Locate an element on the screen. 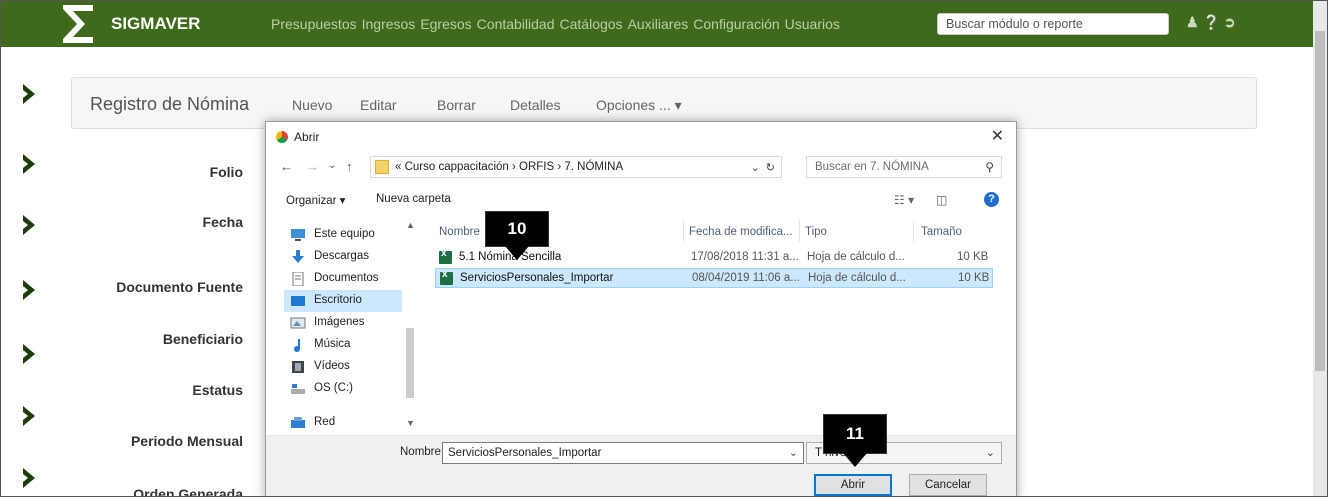 The height and width of the screenshot is (497, 1328). nav-item-escritorio: Escritorio is located at coordinates (343, 301).